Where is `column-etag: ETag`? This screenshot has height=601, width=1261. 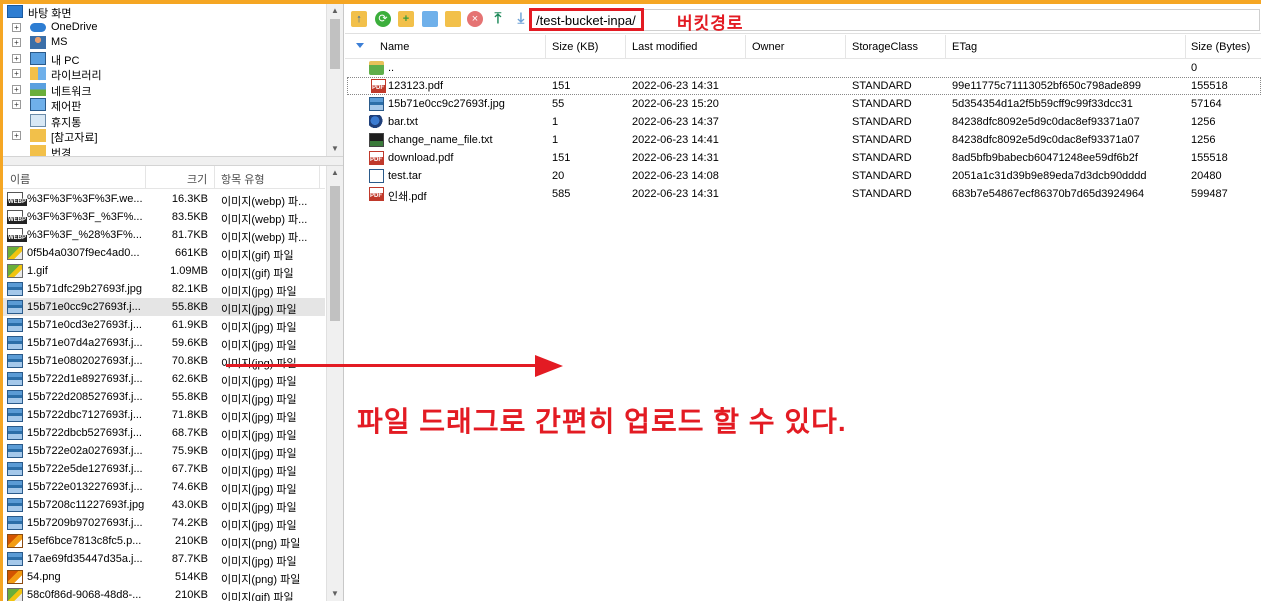 column-etag: ETag is located at coordinates (964, 47).